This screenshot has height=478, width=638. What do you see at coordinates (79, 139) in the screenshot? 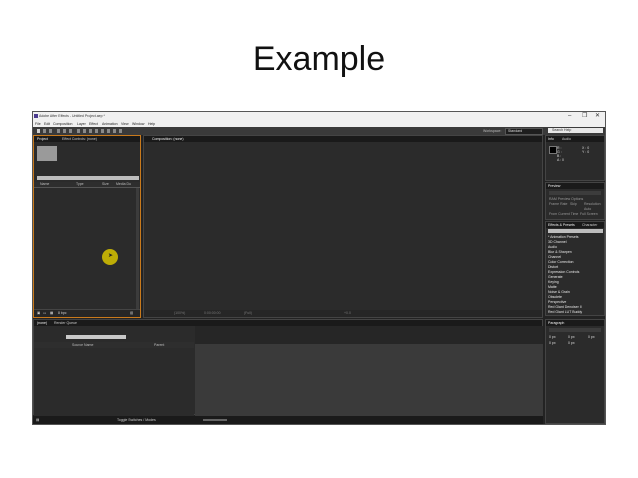
I see `tab-effect-controls: Effect Controls: (none)` at bounding box center [79, 139].